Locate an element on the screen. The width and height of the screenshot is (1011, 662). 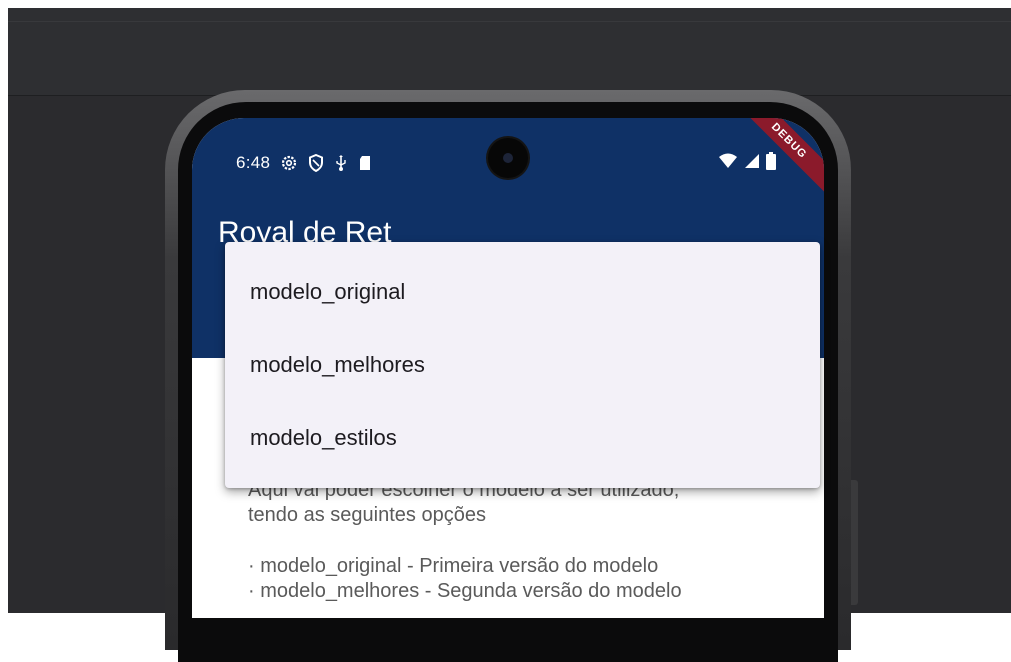
shield-icon is located at coordinates (316, 163).